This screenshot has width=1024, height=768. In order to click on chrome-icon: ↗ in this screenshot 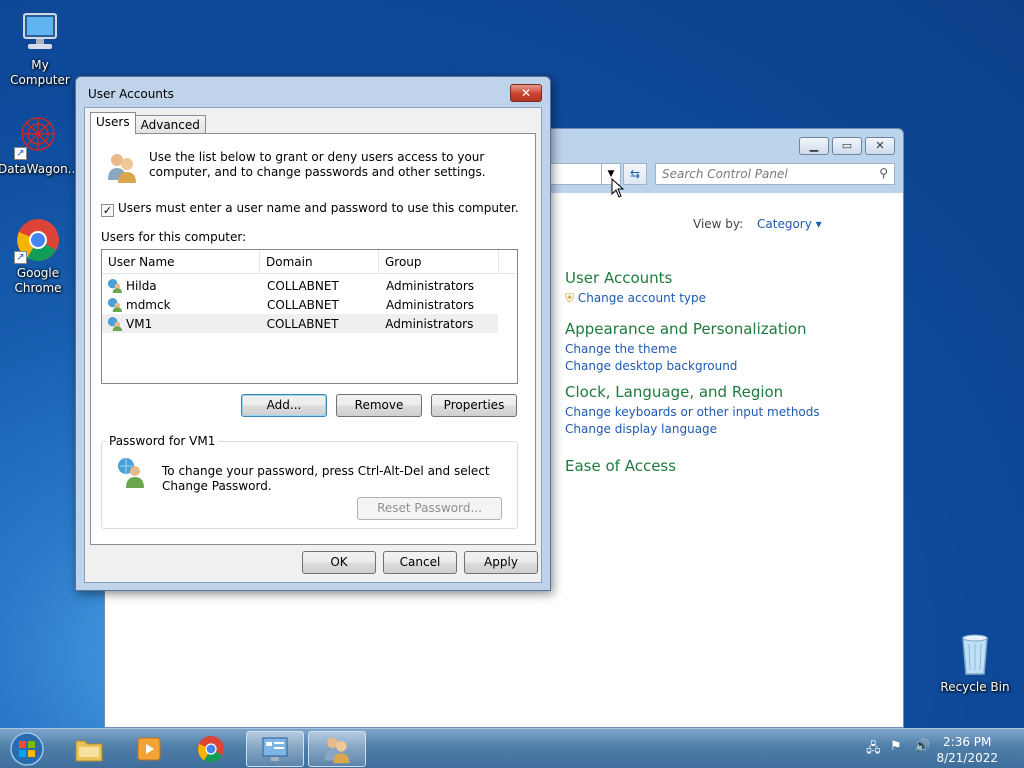, I will do `click(38, 240)`.